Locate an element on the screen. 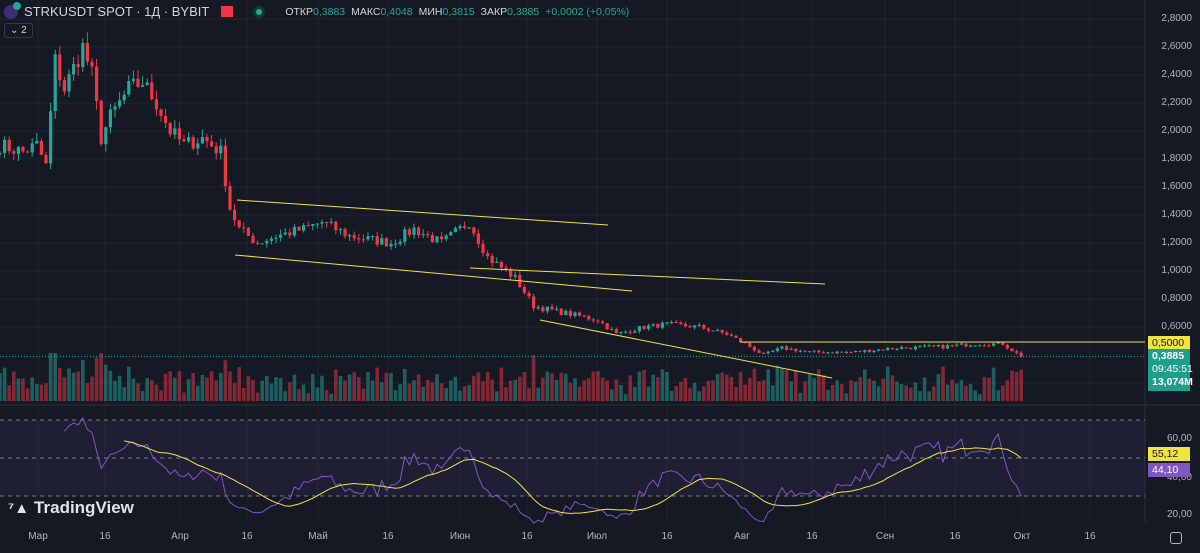 The height and width of the screenshot is (553, 1200). tradingview-logo: ⁷▲ TradingView is located at coordinates (71, 508).